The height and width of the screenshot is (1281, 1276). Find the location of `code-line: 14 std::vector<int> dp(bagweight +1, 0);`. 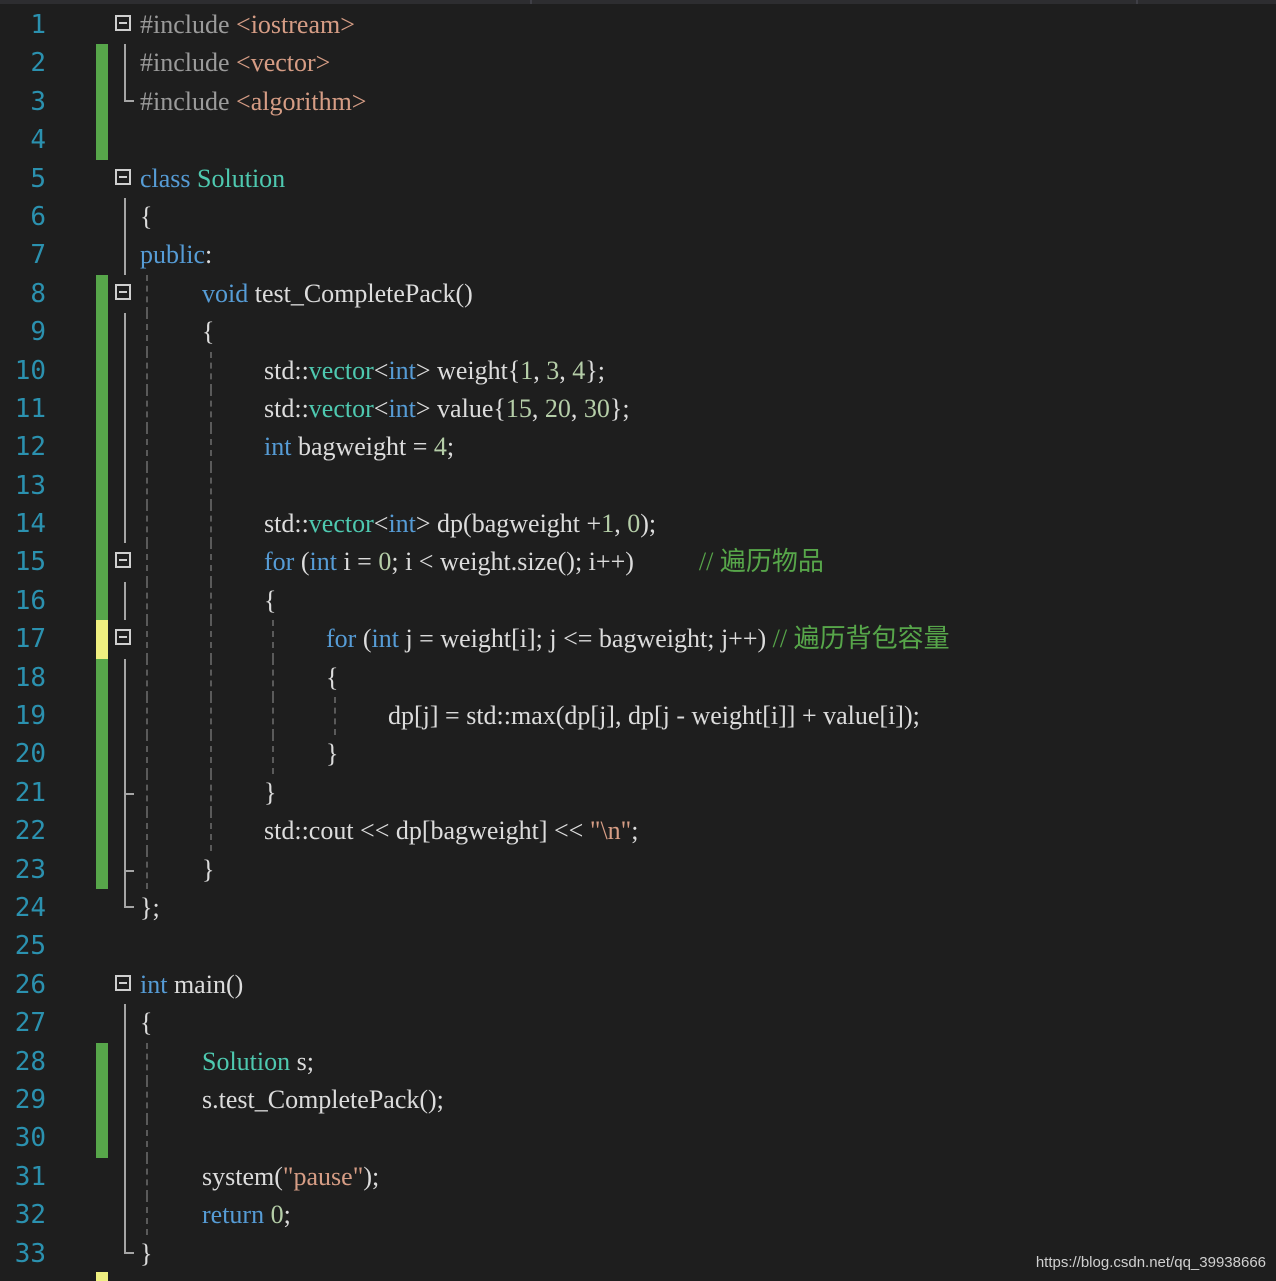

code-line: 14 std::vector<int> dp(bagweight +1, 0); is located at coordinates (638, 524).